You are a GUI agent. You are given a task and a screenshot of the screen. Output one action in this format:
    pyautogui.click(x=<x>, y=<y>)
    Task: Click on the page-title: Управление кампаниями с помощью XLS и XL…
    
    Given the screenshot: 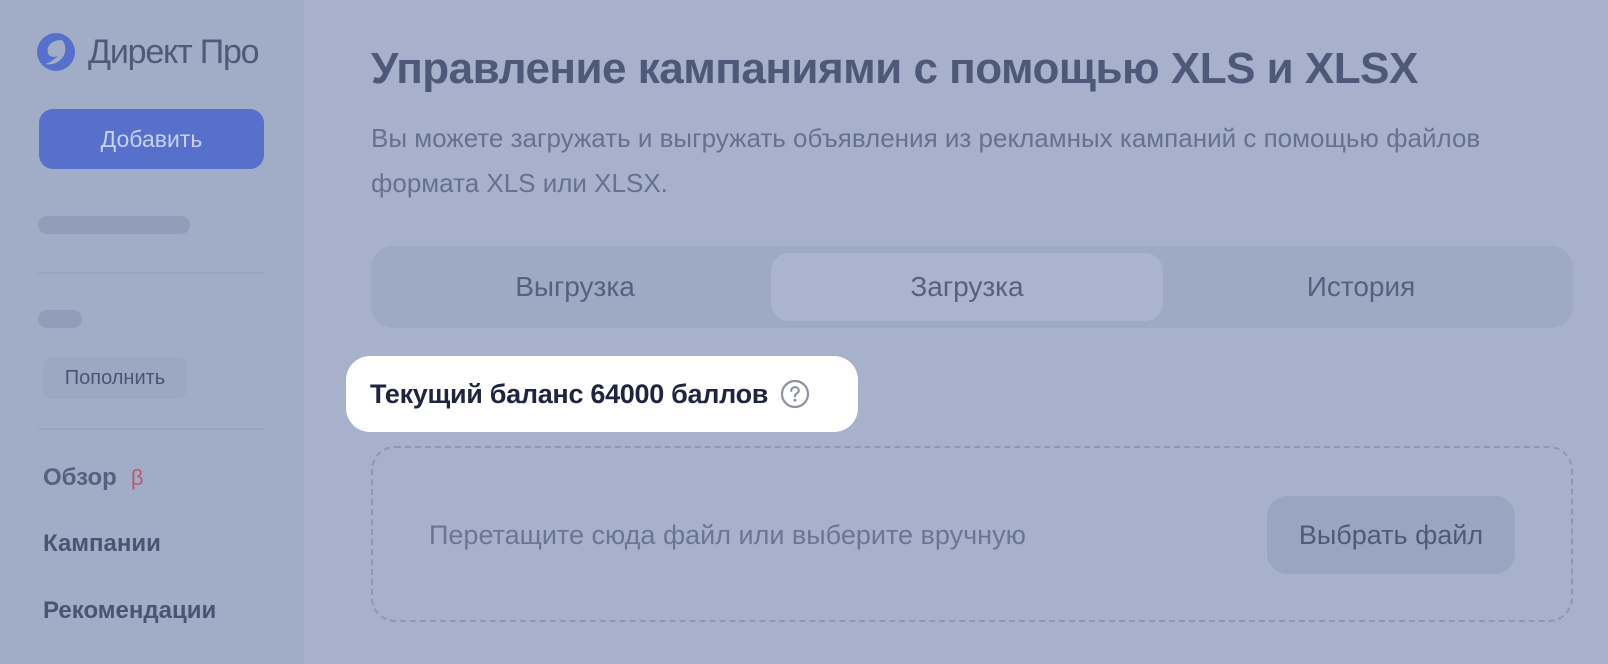 What is the action you would take?
    pyautogui.click(x=894, y=68)
    